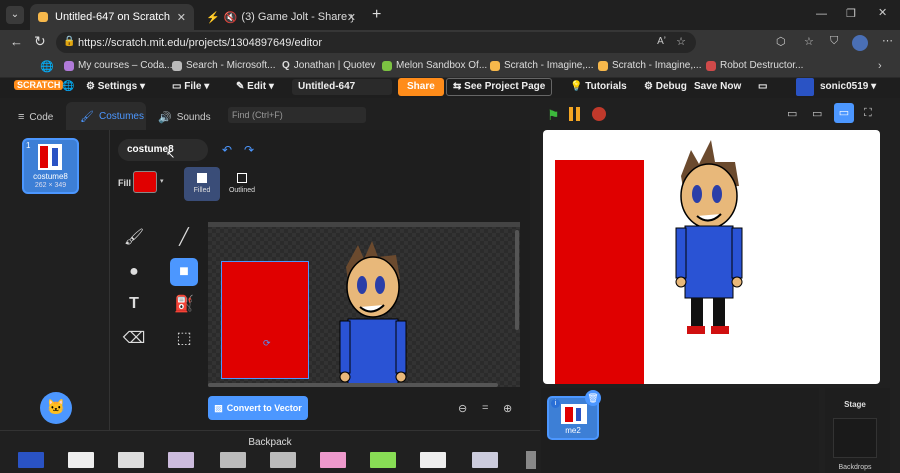  I want to click on trash-icon: 🗑, so click(593, 398).